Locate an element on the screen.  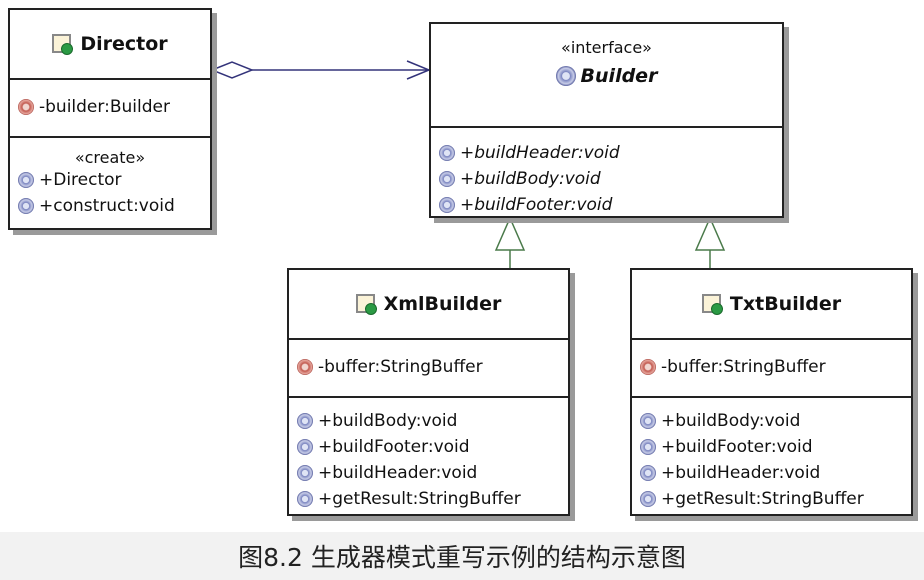
interface-name: Builder is located at coordinates (619, 76).